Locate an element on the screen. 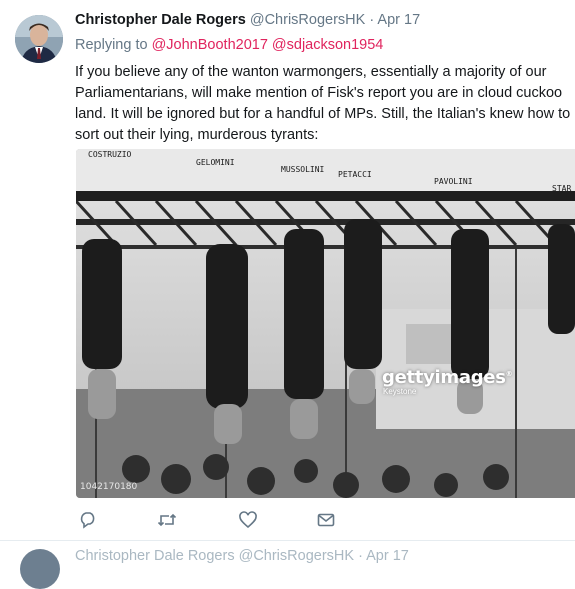  watermark-credit: Keystone is located at coordinates (400, 391).